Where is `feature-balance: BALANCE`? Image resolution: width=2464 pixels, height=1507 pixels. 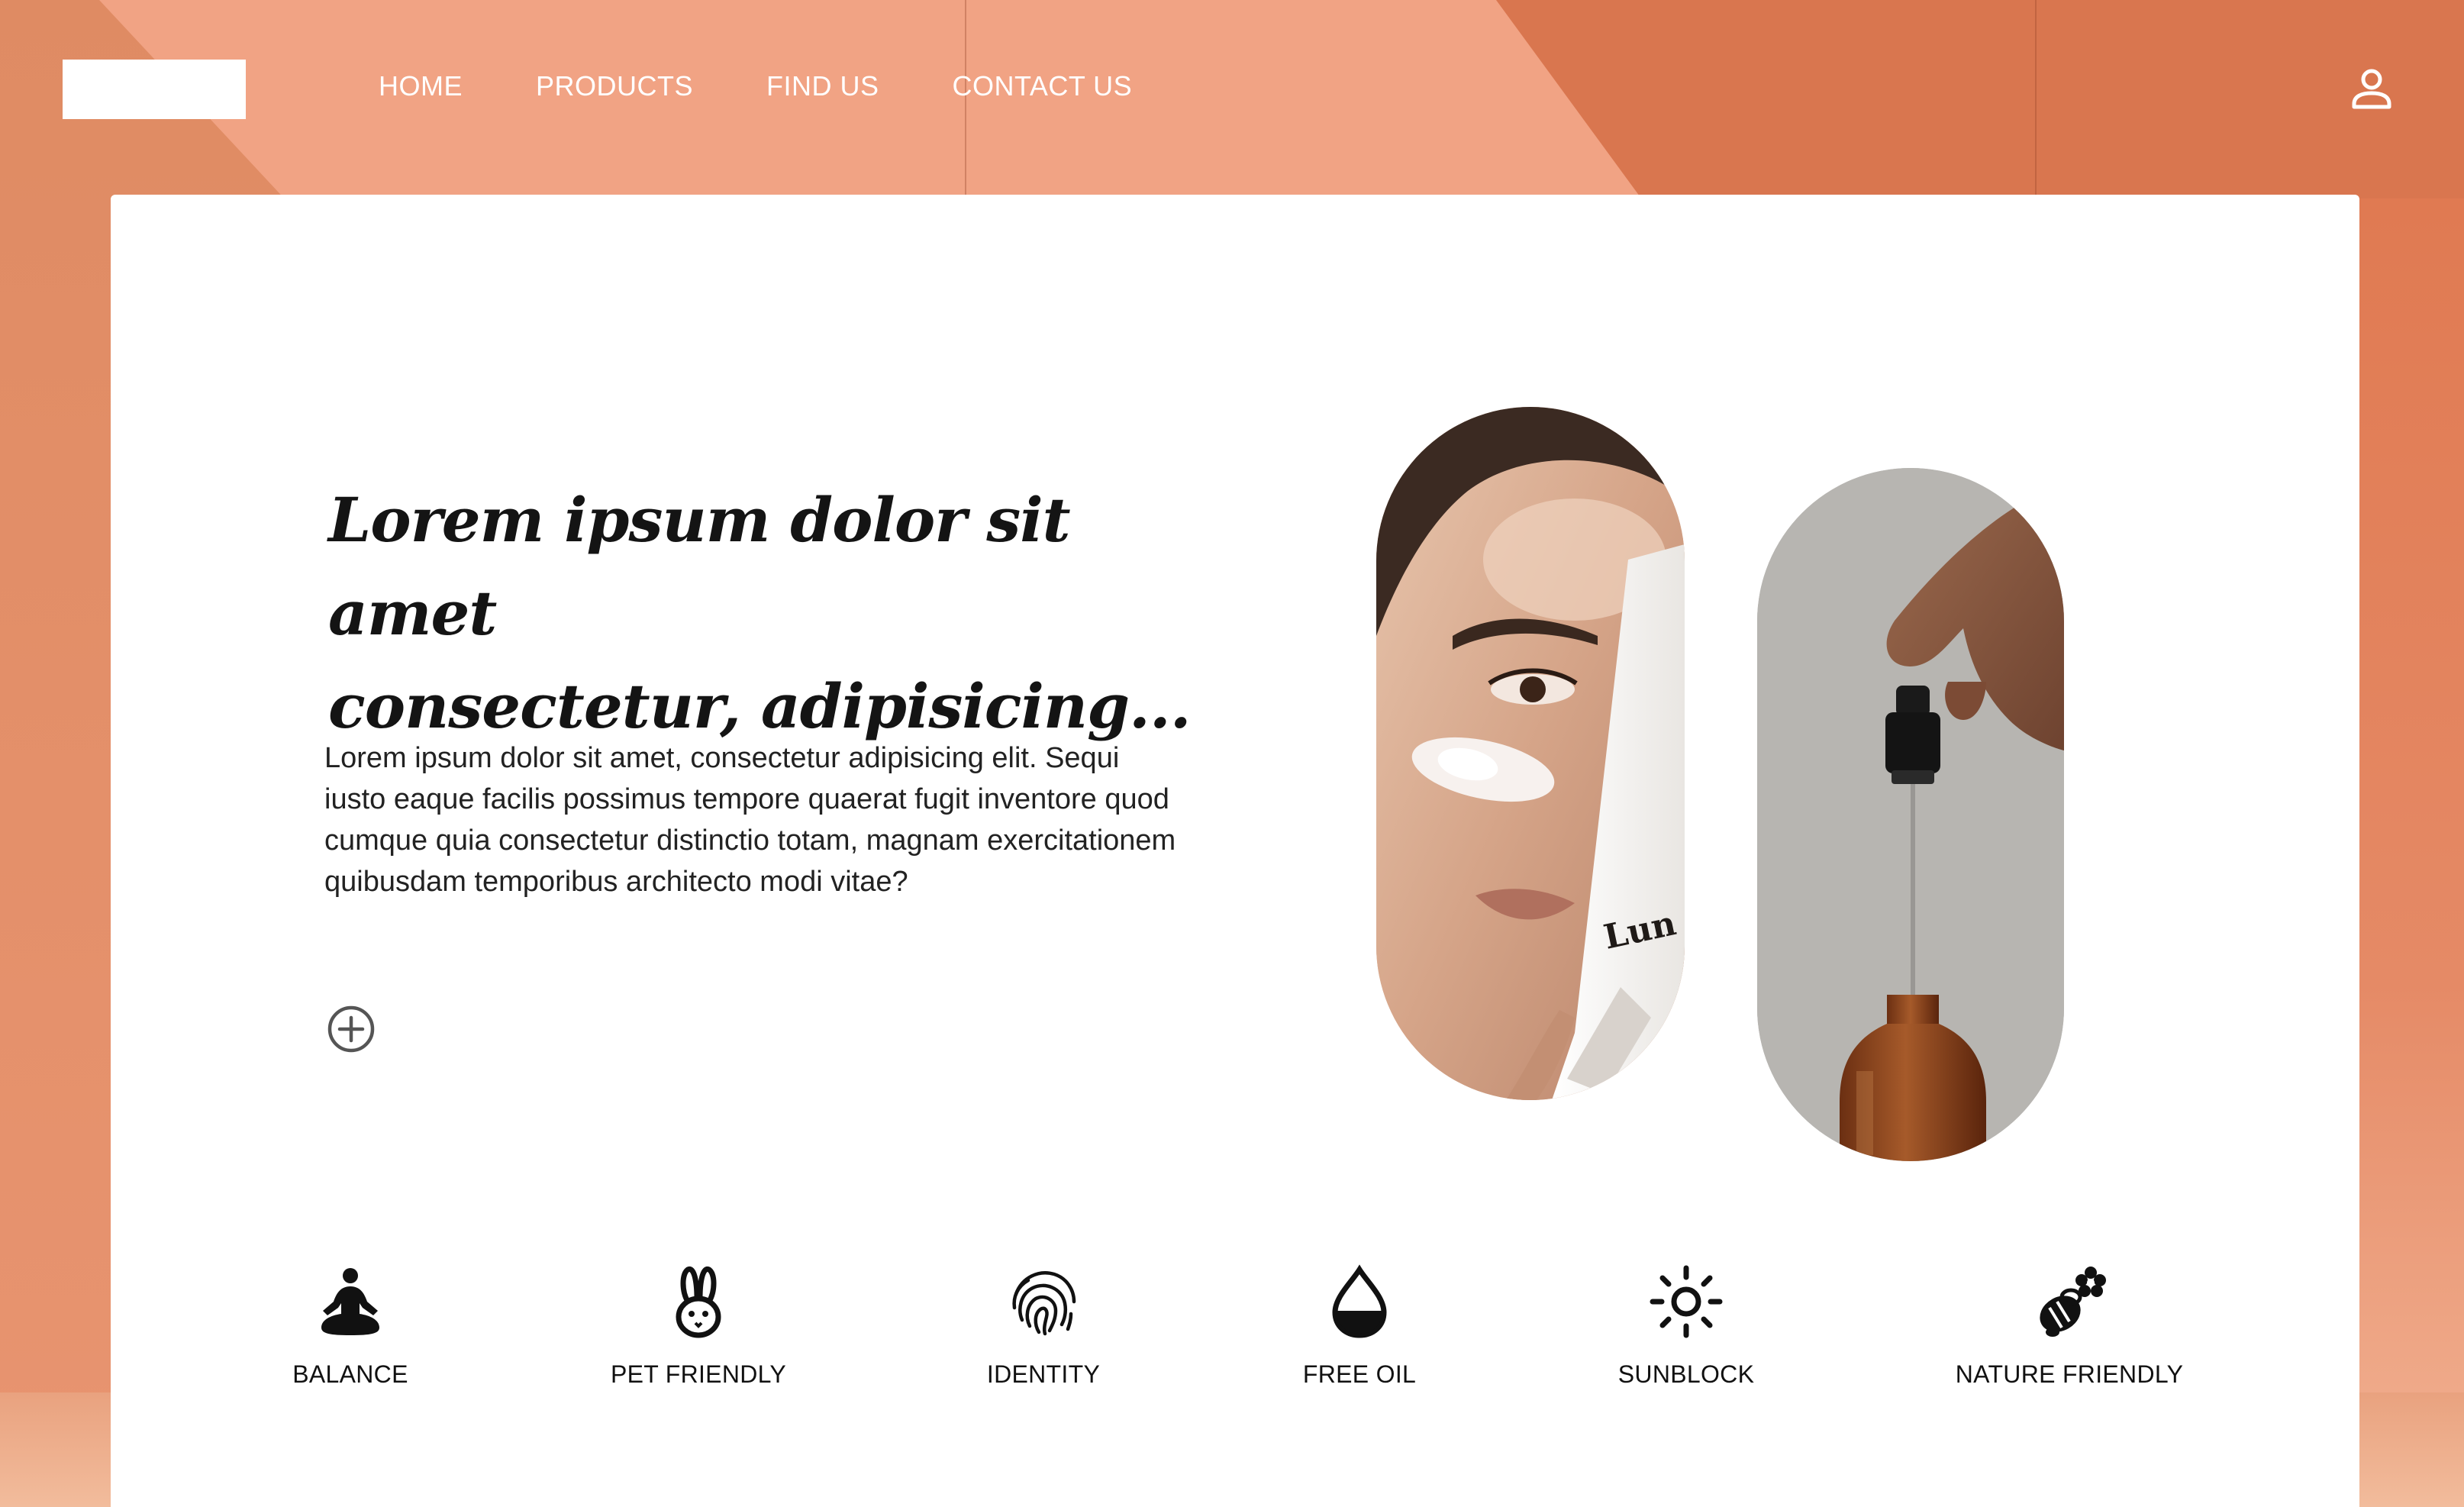
feature-balance: BALANCE is located at coordinates (351, 1325).